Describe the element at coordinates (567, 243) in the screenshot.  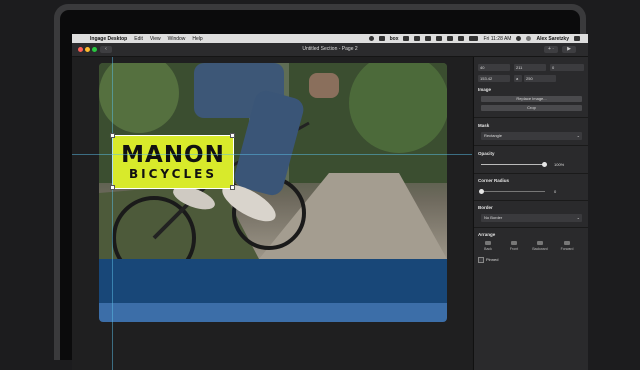
I see `bring-forward-icon` at that location.